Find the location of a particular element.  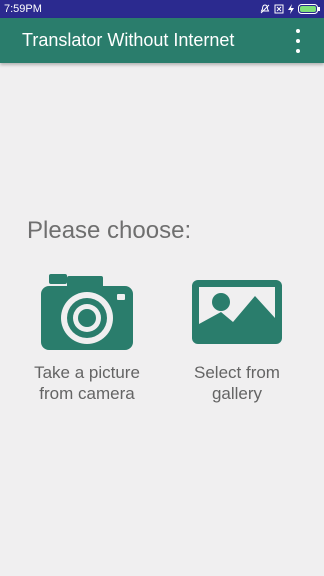

gallery-option-label: Select from gallery is located at coordinates (237, 383).